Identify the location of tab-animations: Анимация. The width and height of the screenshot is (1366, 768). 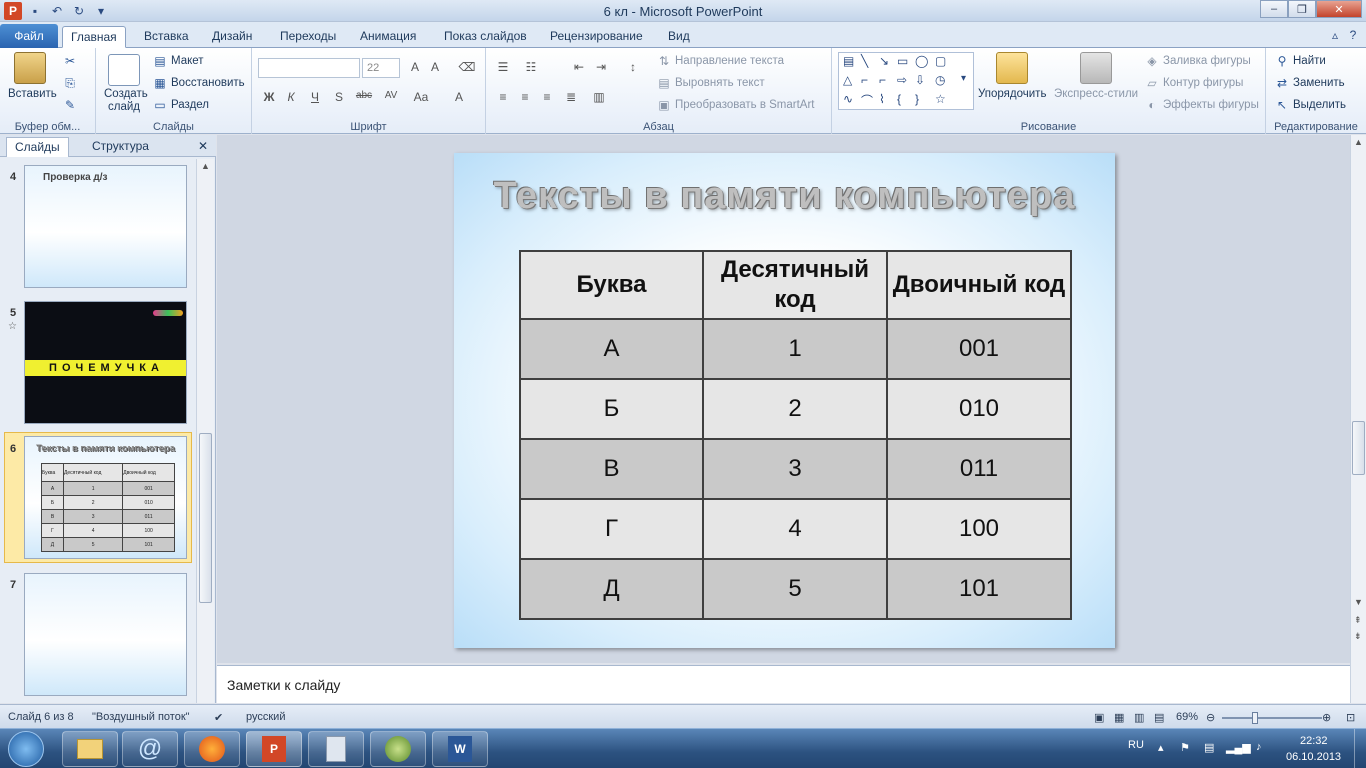
(388, 37).